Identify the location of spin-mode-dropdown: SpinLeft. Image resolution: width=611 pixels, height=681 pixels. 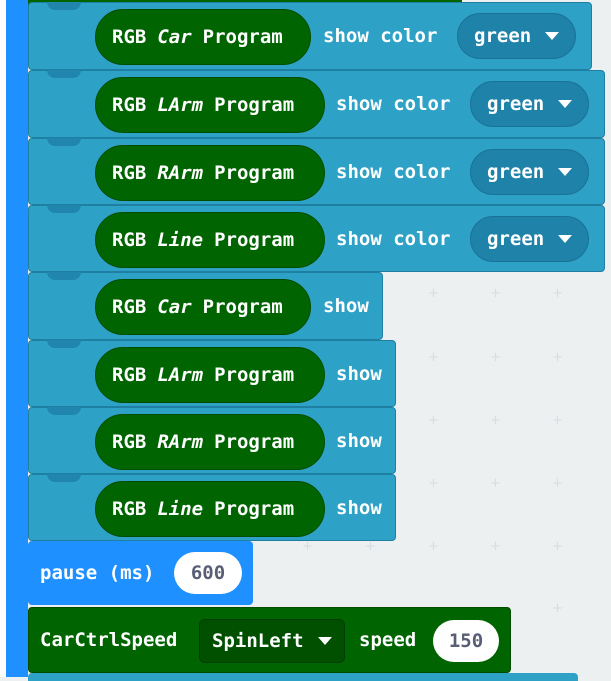
(272, 641).